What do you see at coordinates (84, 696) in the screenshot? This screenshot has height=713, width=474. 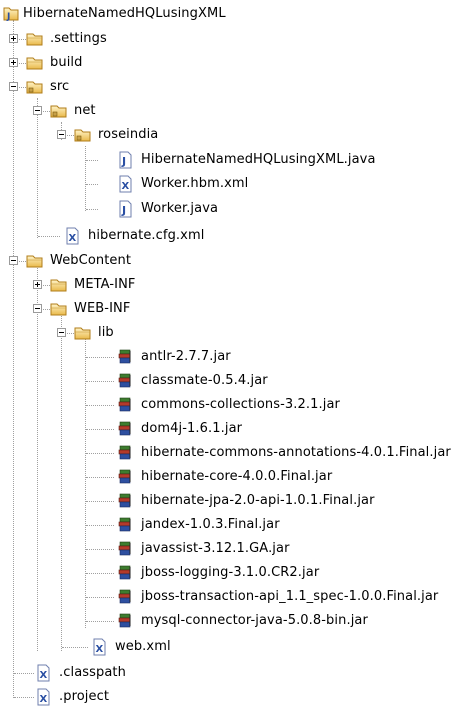 I see `tree-item-label: .project` at bounding box center [84, 696].